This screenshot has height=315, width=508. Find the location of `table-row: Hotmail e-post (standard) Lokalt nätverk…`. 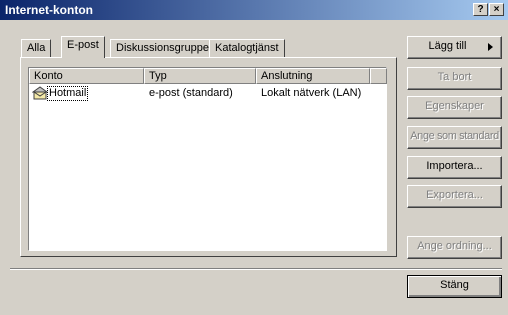

table-row: Hotmail e-post (standard) Lokalt nätverk… is located at coordinates (207, 94).